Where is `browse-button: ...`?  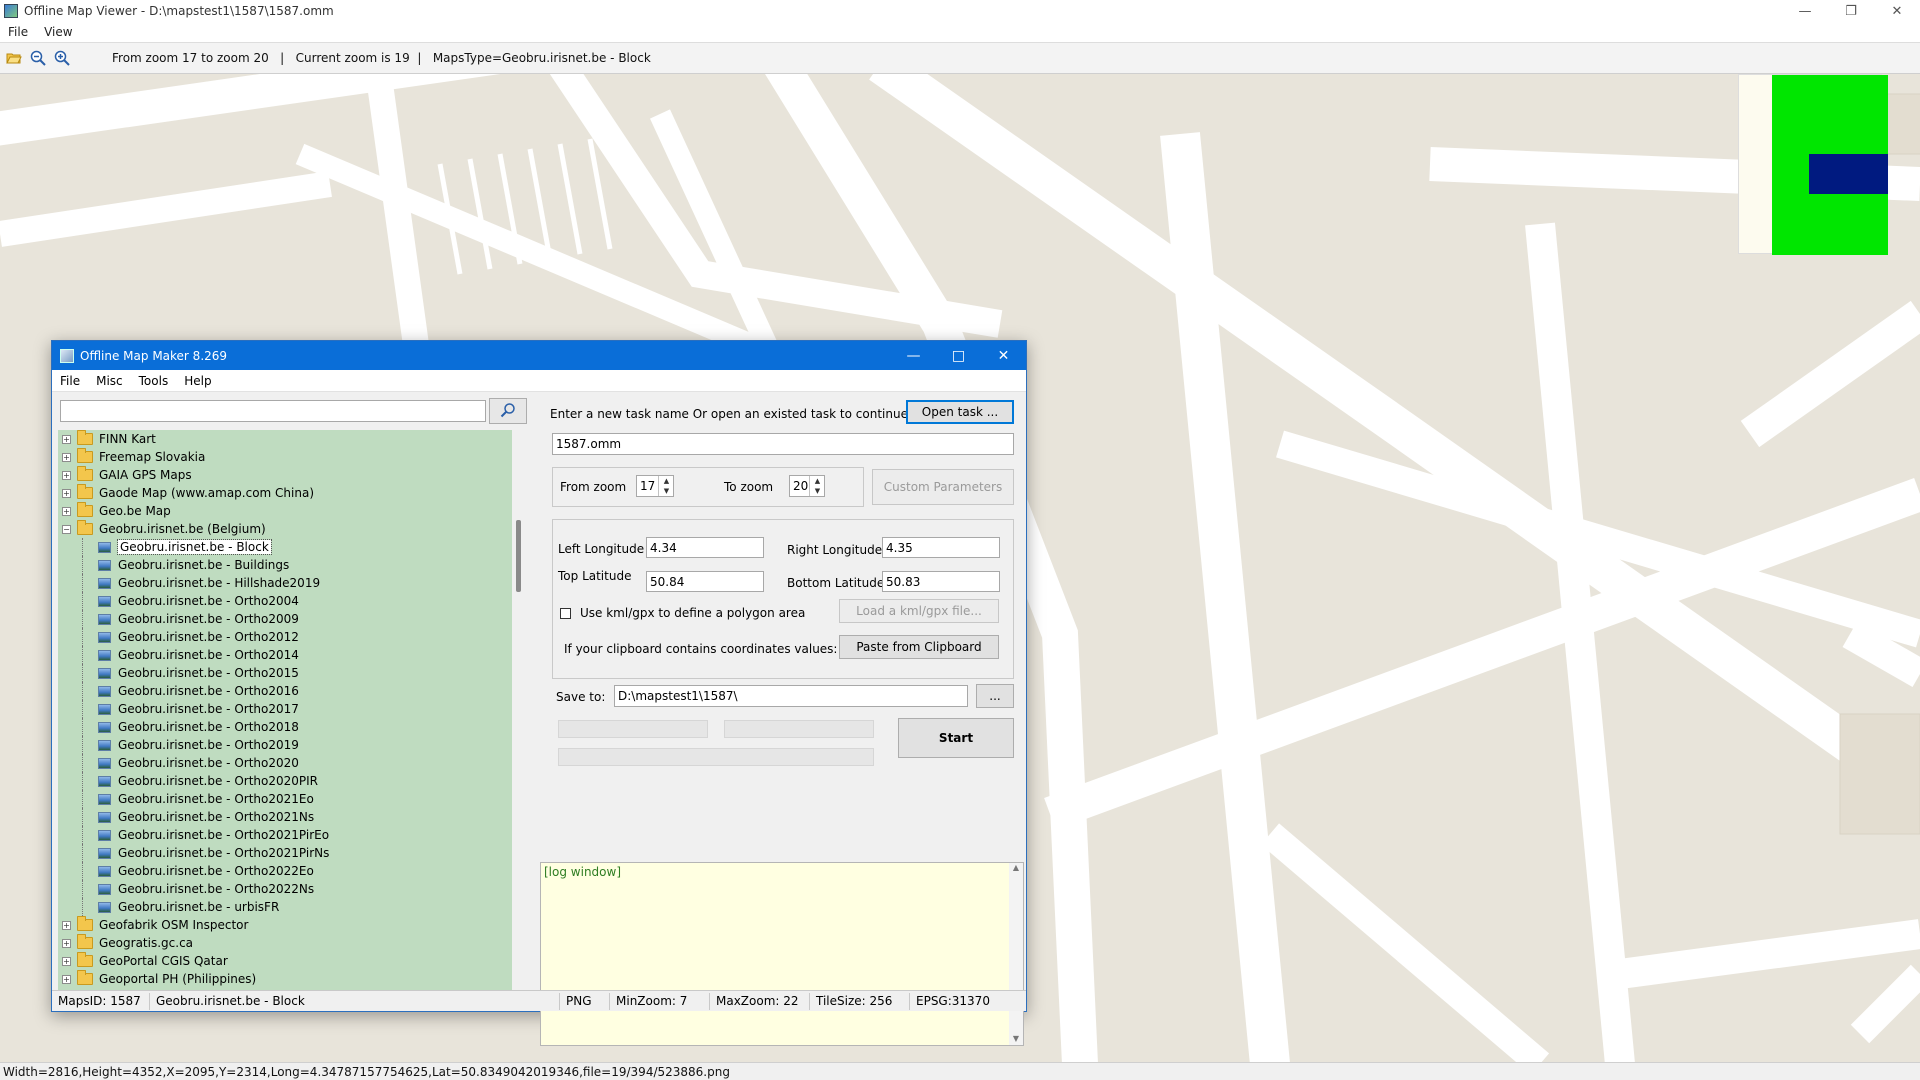 browse-button: ... is located at coordinates (995, 696).